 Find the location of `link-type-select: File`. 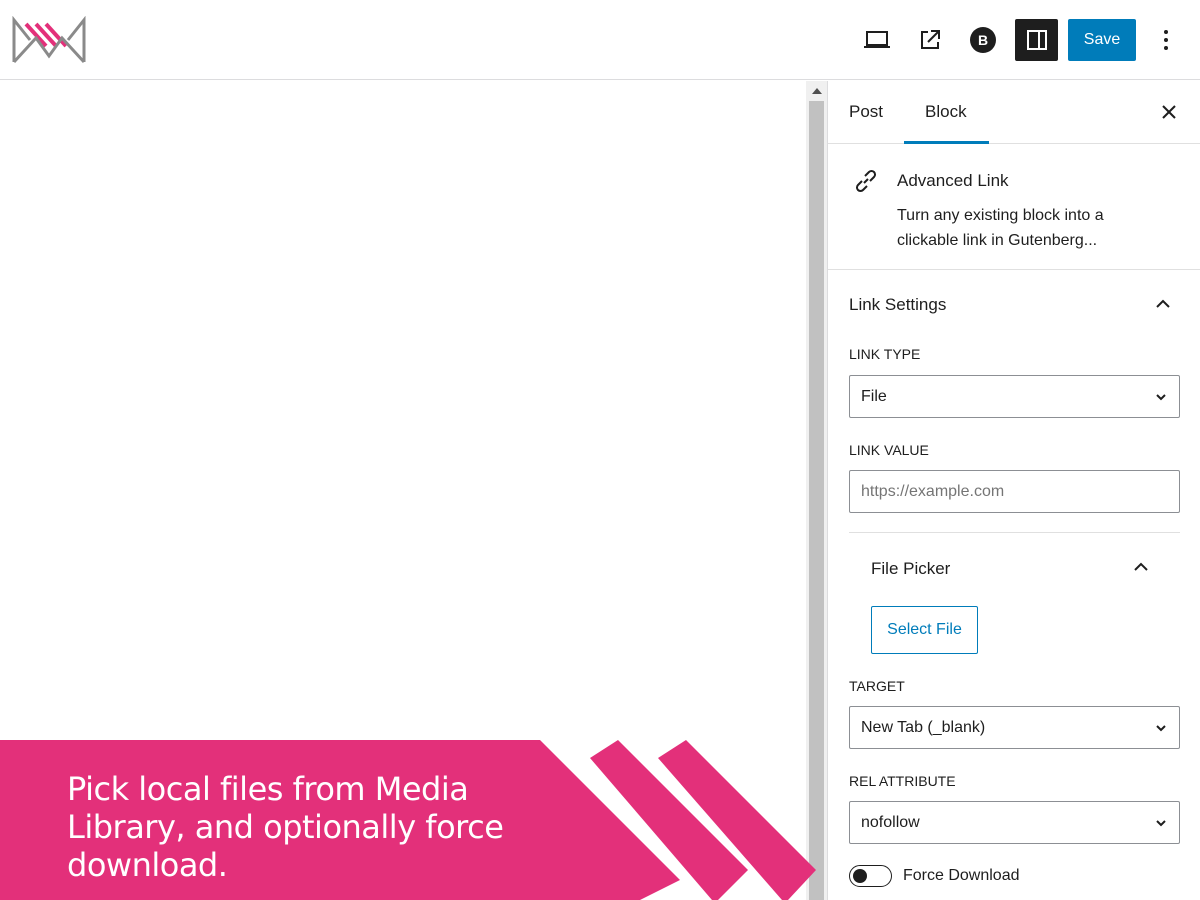

link-type-select: File is located at coordinates (1014, 396).